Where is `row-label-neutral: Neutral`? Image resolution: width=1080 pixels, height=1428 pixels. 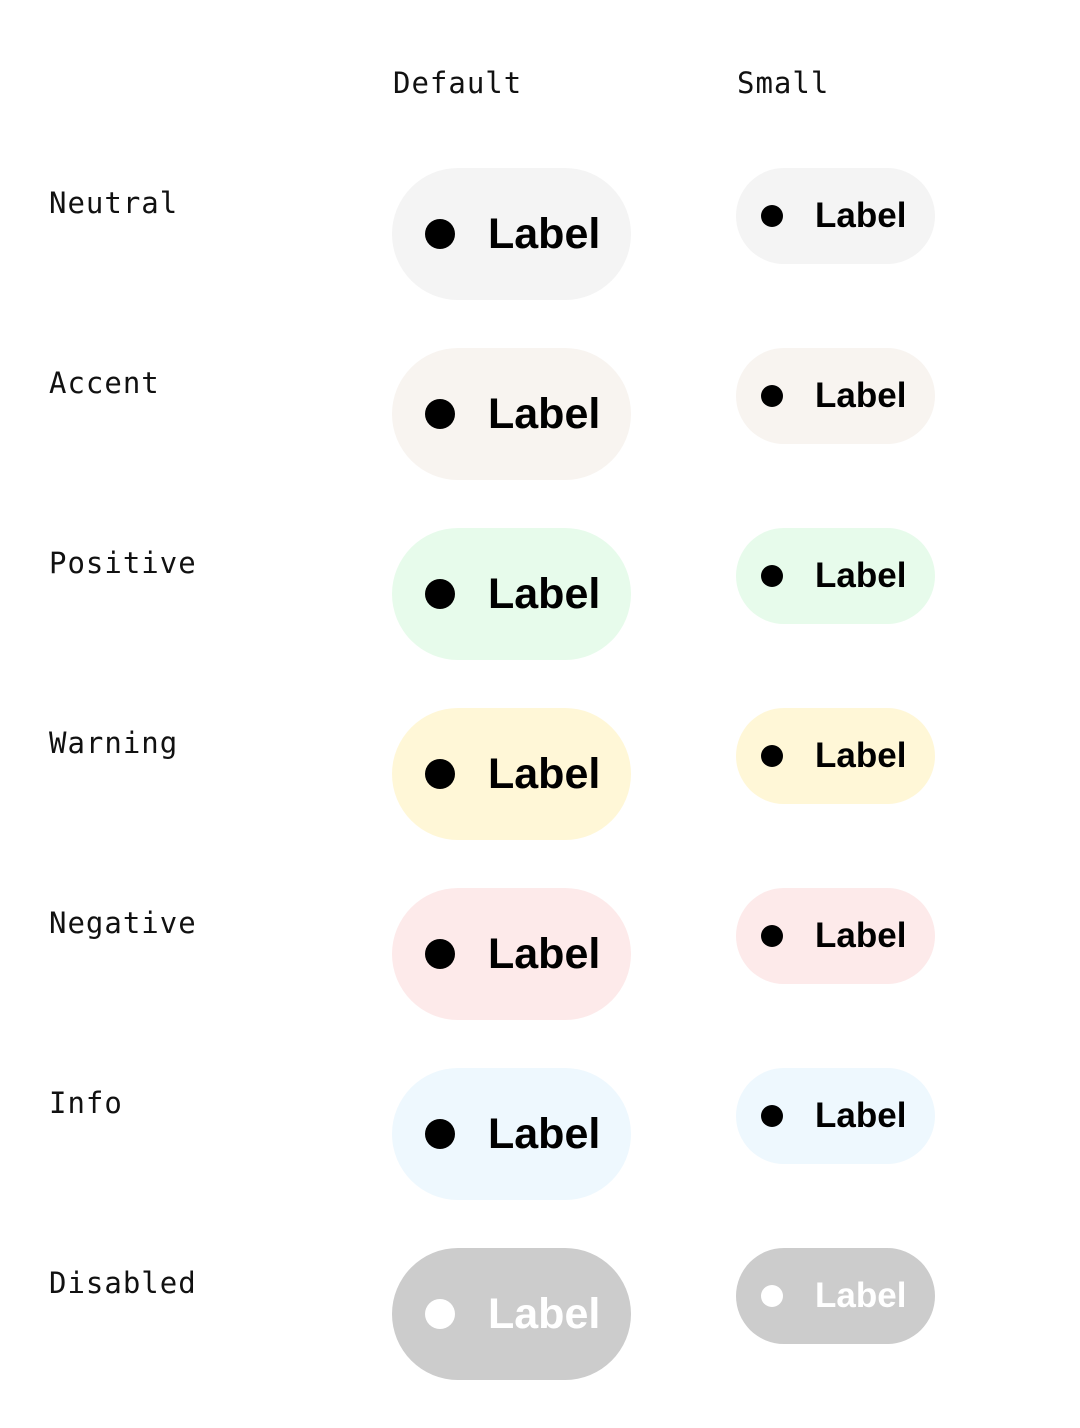
row-label-neutral: Neutral is located at coordinates (114, 203).